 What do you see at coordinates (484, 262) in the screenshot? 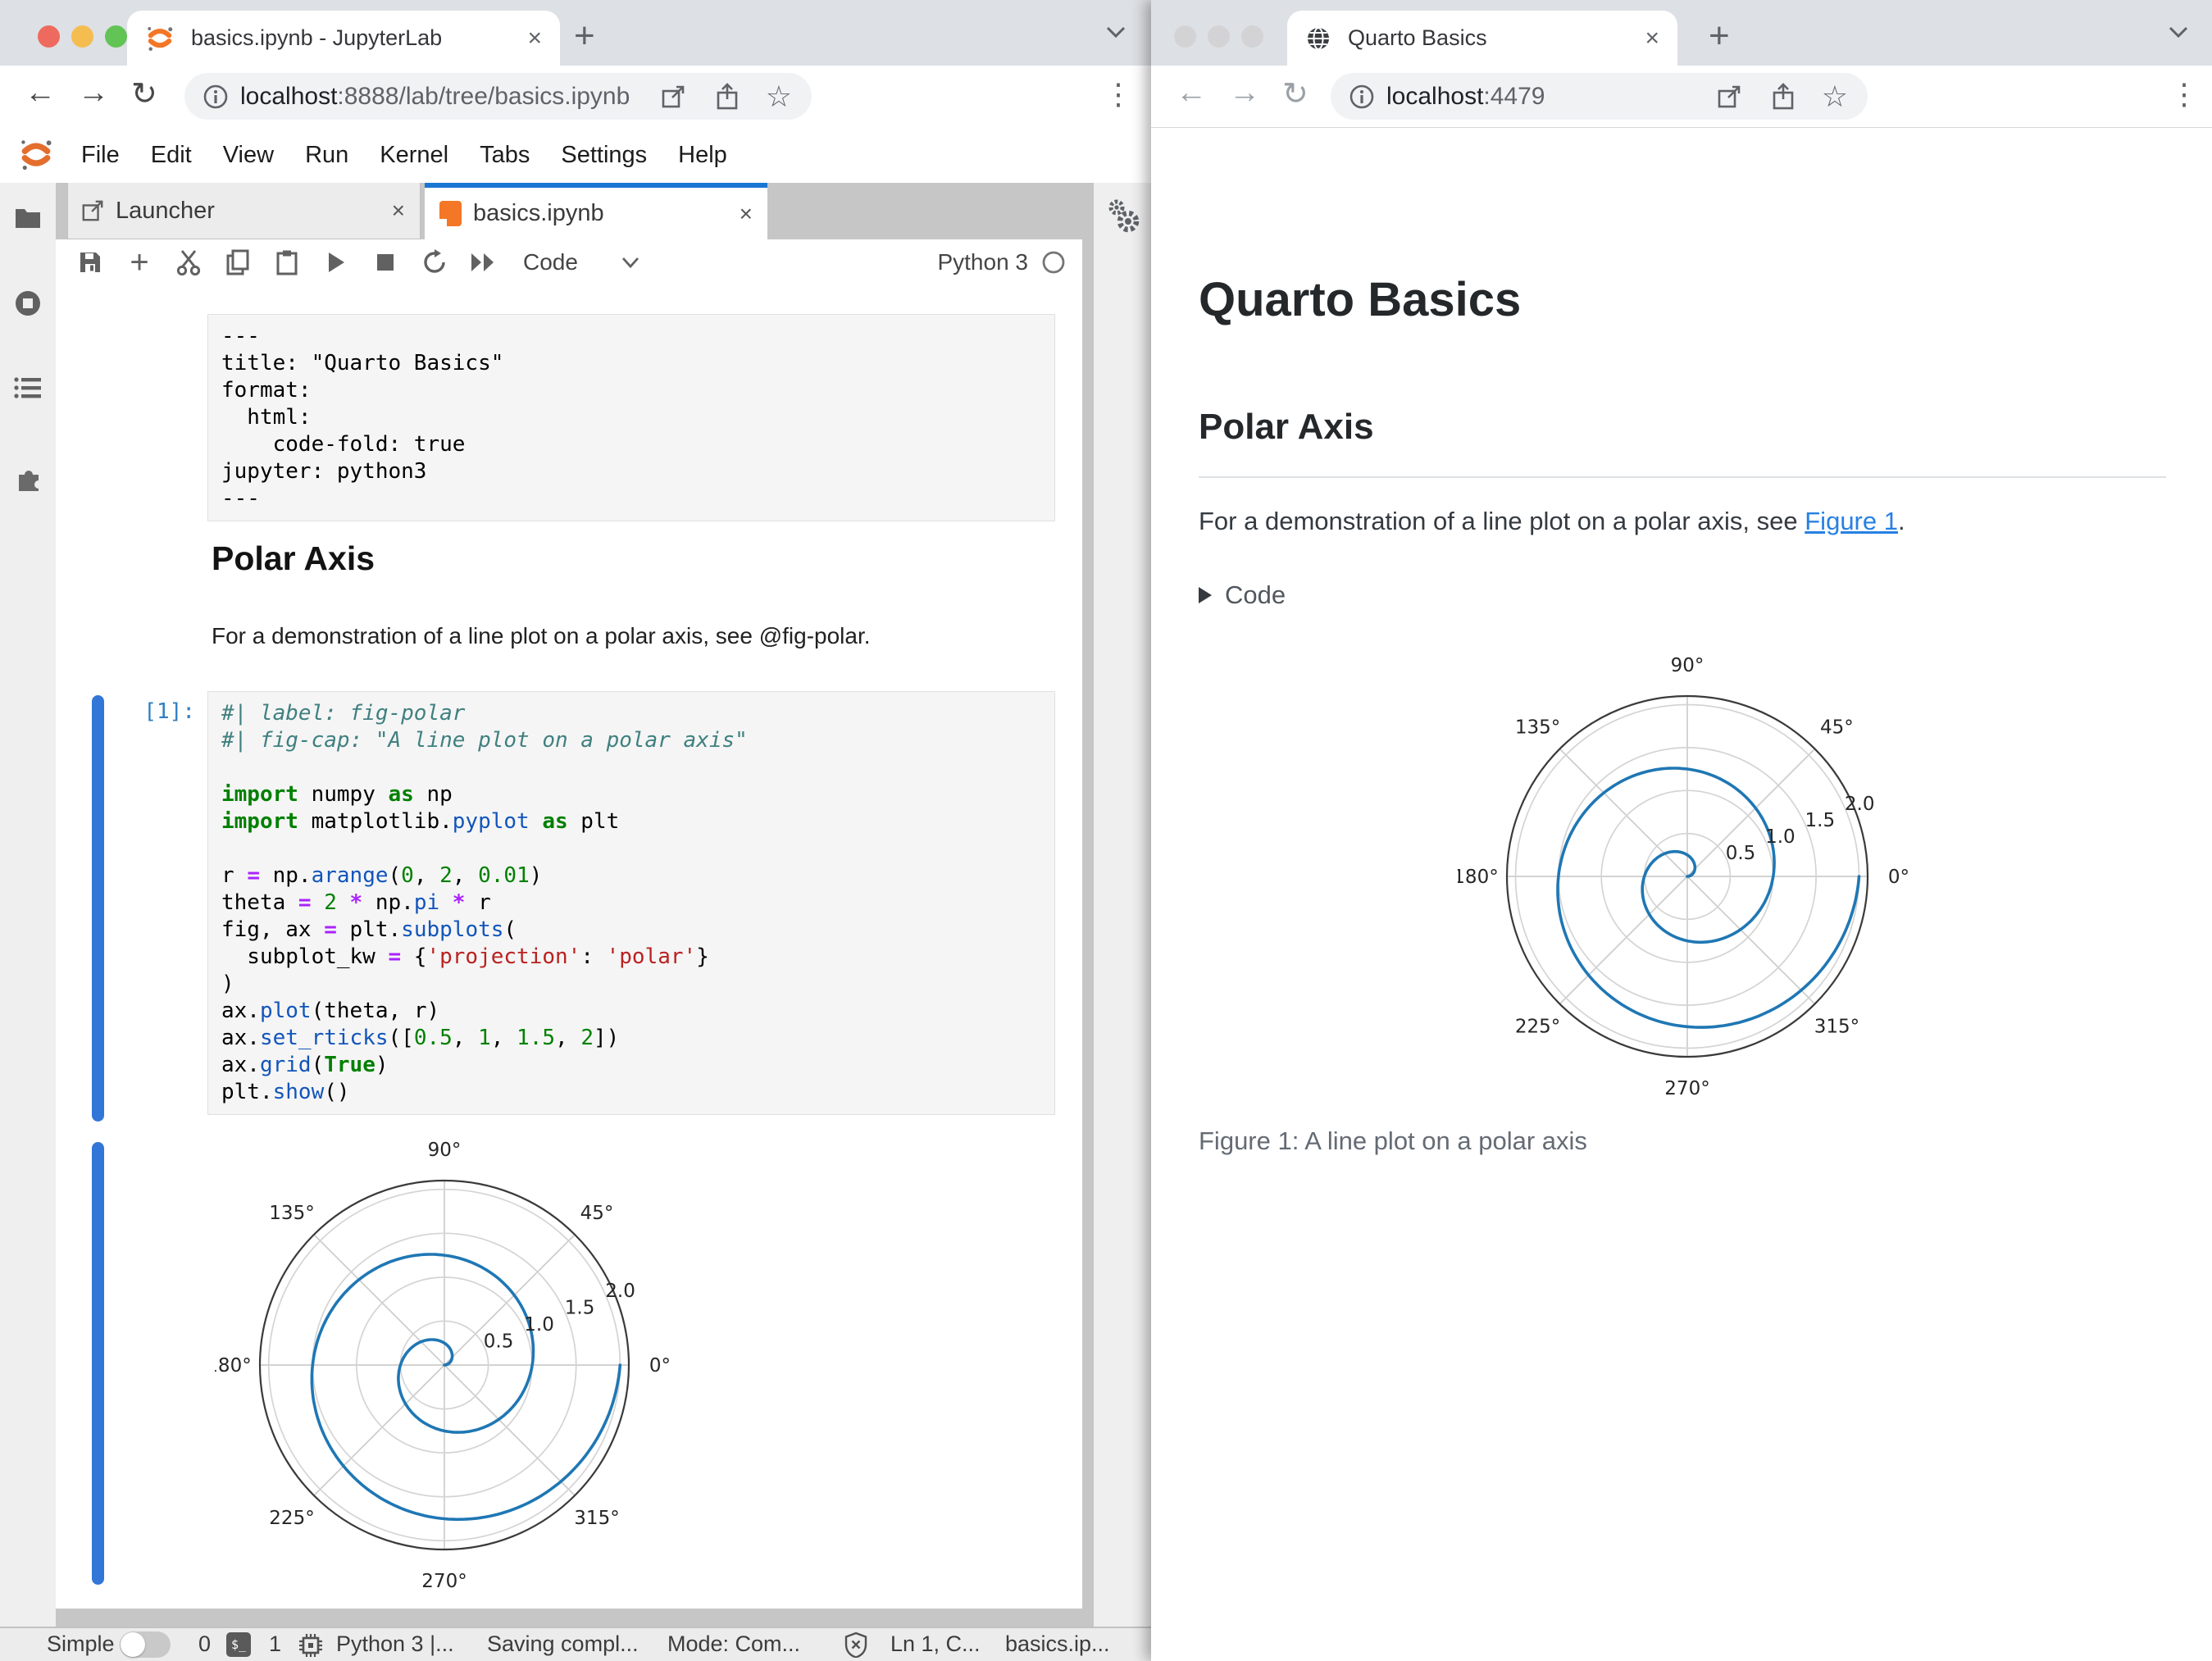
I see `restart-run-all-icon` at bounding box center [484, 262].